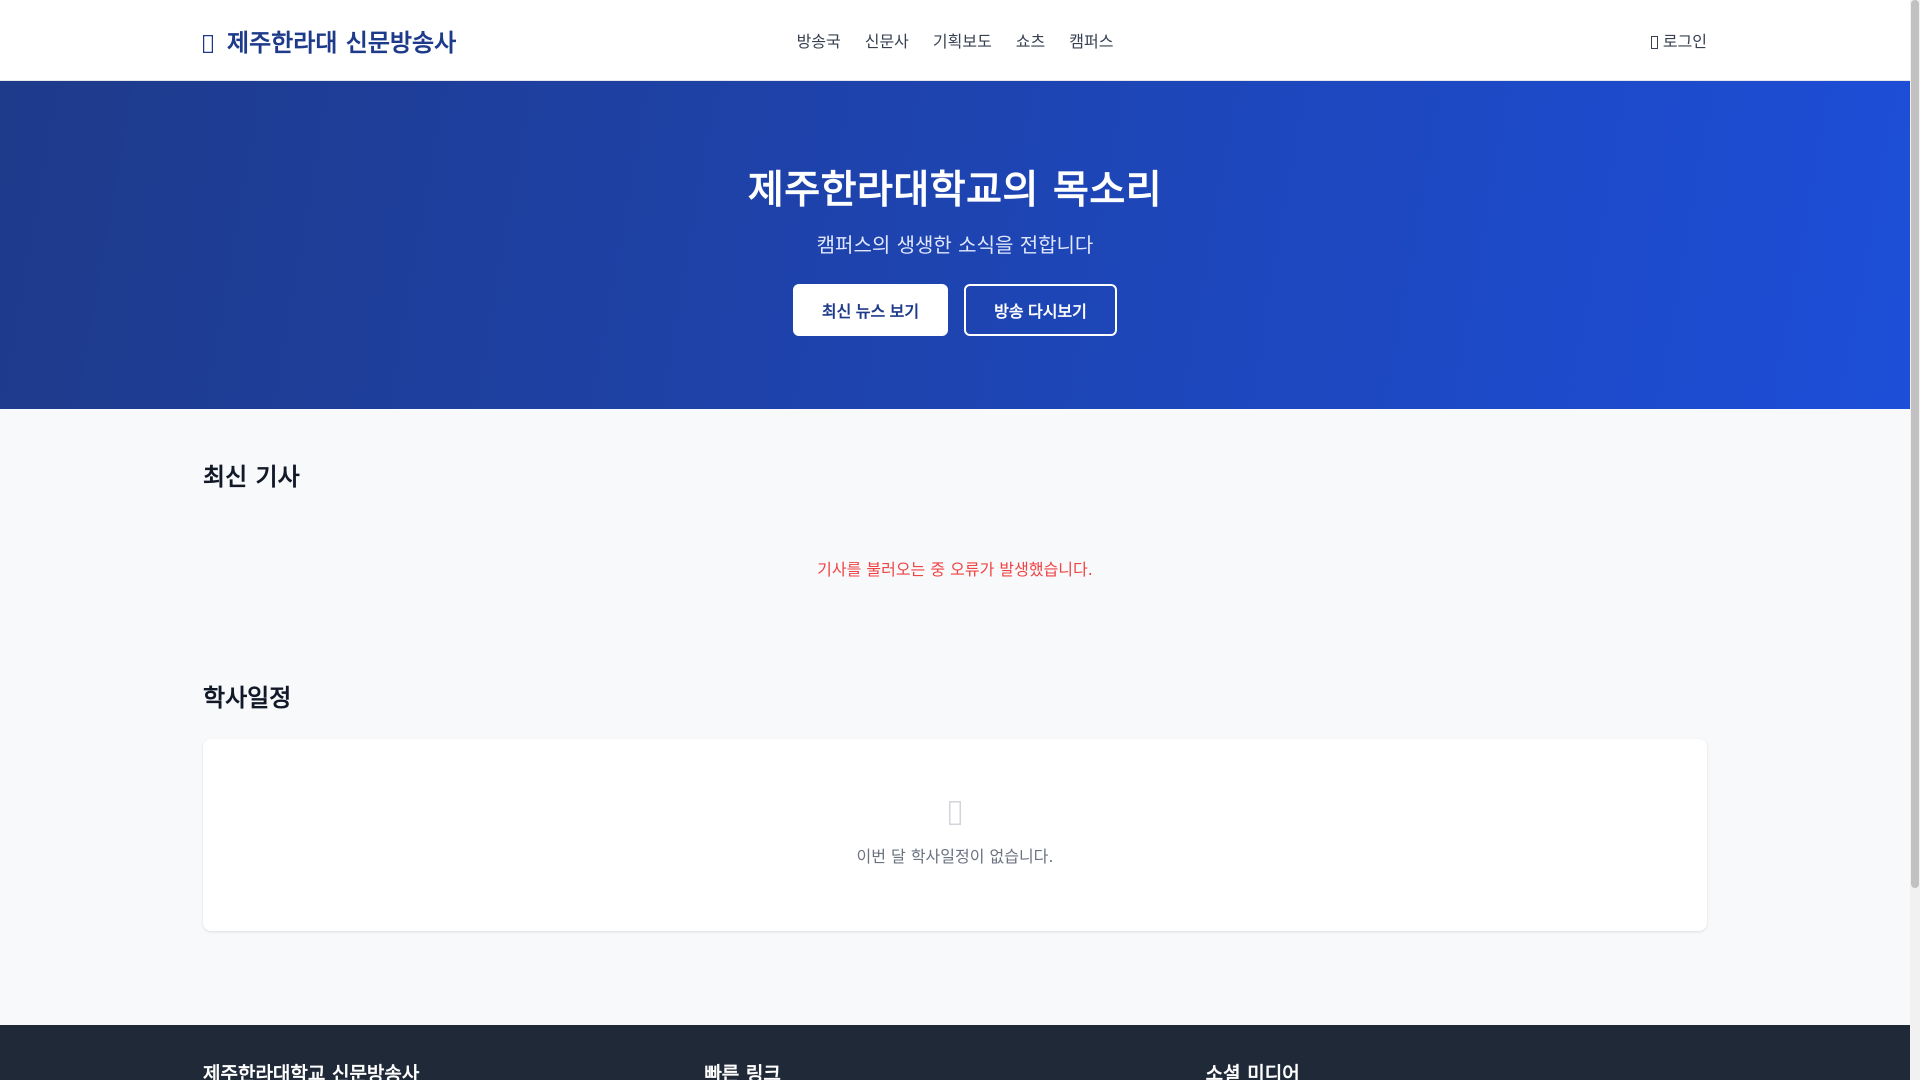 The width and height of the screenshot is (1920, 1080). I want to click on footer-social-title: 소셜 미디어, so click(1252, 1071).